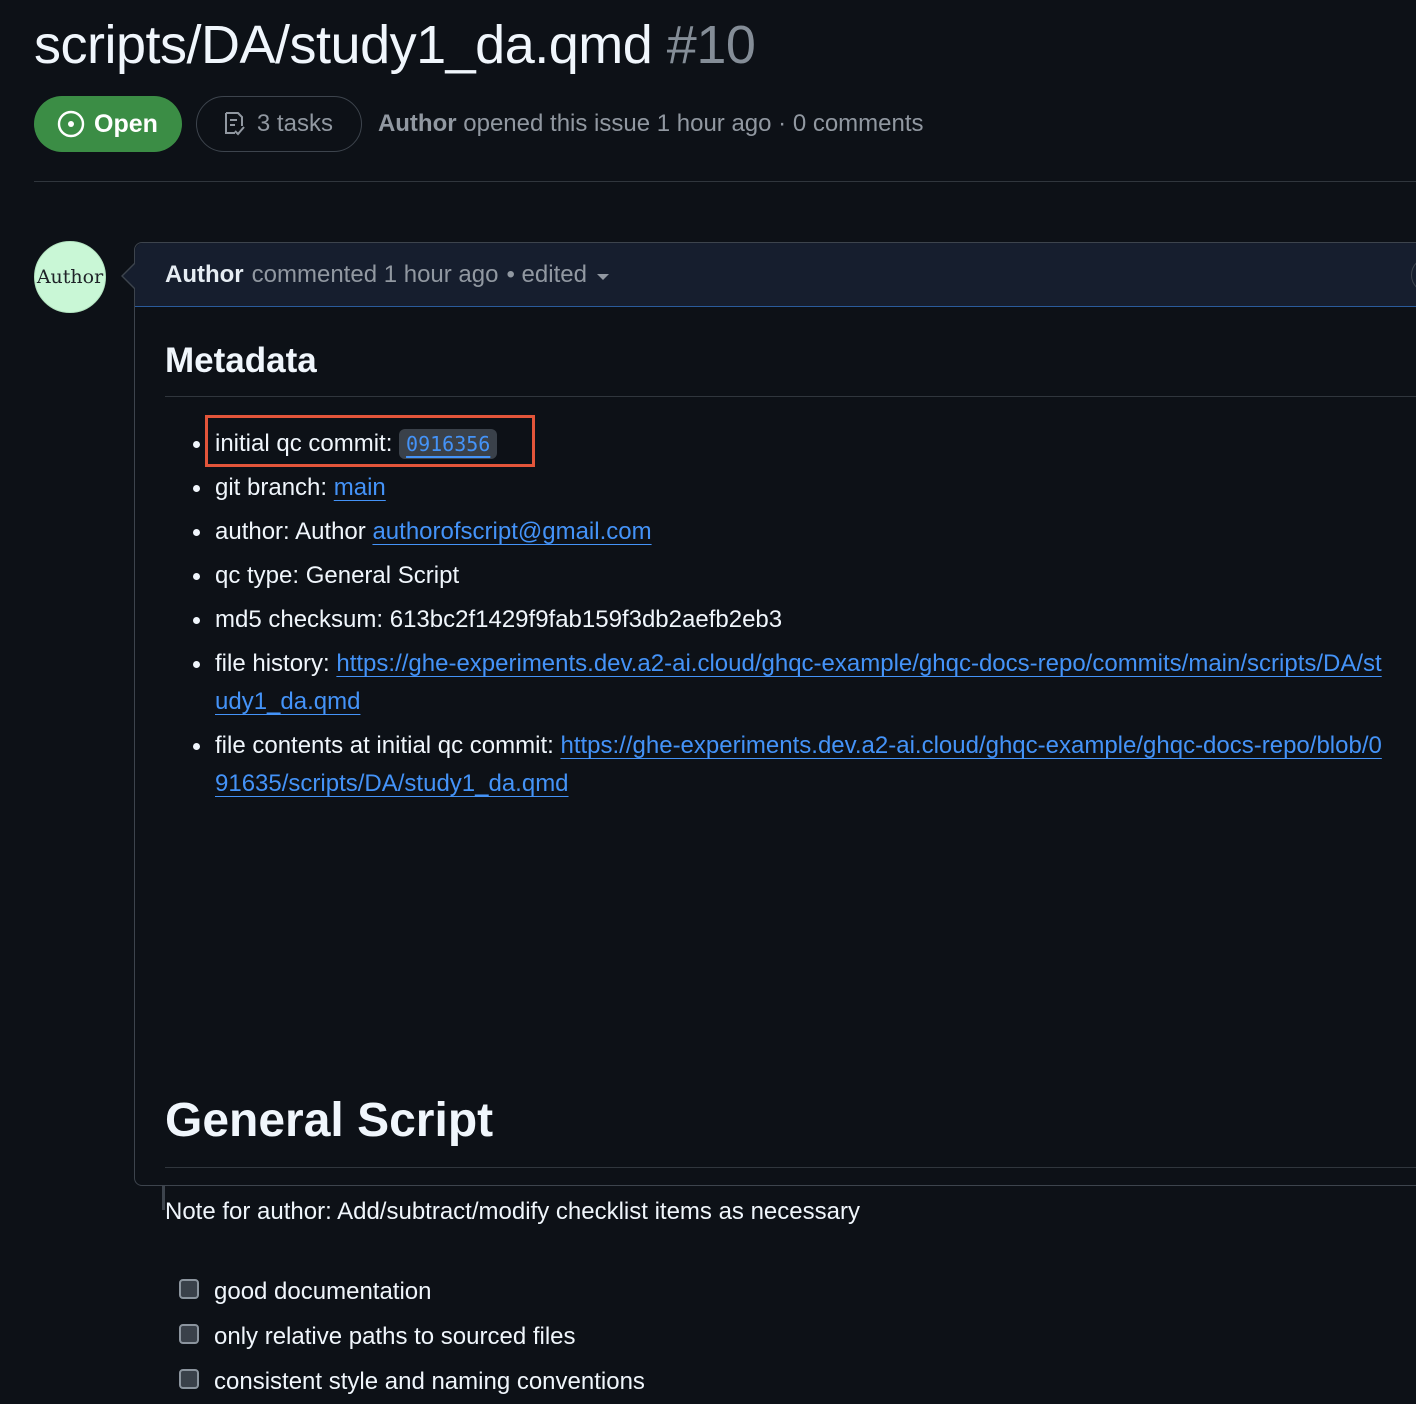 The height and width of the screenshot is (1404, 1416). I want to click on author-label: author: Author, so click(290, 531).